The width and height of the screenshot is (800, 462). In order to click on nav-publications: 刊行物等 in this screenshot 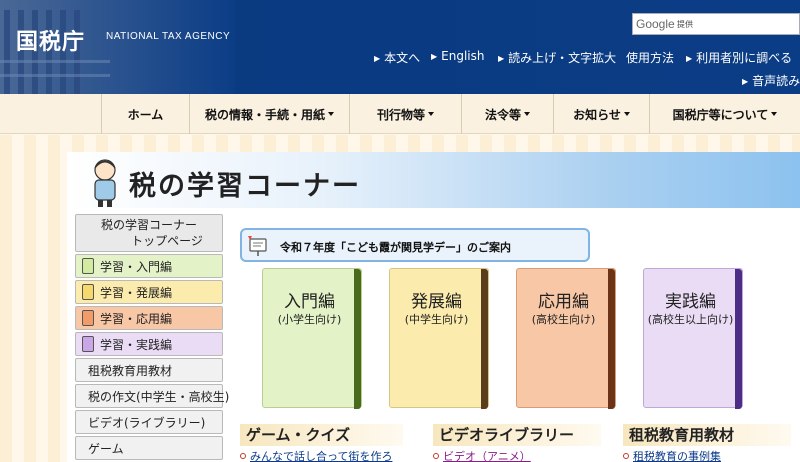, I will do `click(405, 114)`.